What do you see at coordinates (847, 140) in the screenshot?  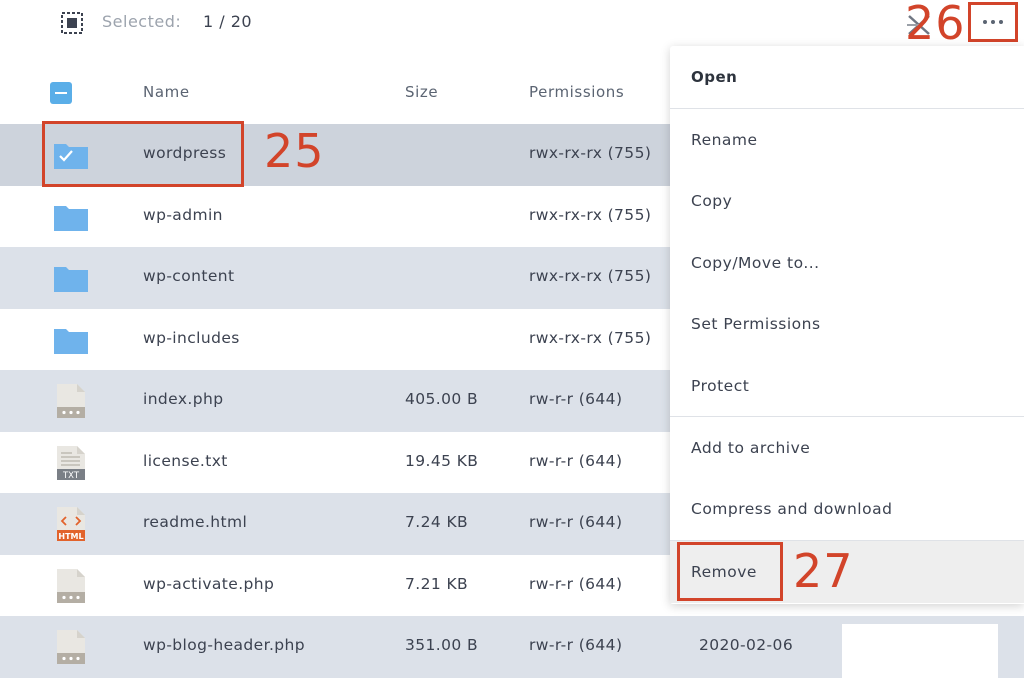 I see `menu-item-rename: Rename` at bounding box center [847, 140].